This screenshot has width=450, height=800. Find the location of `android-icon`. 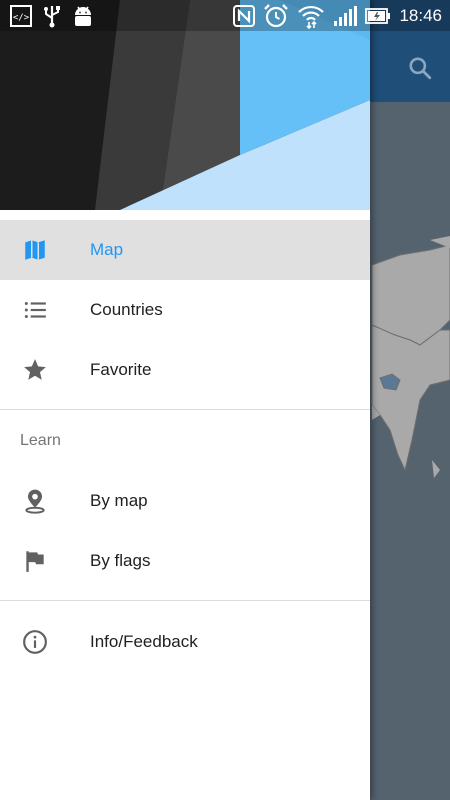

android-icon is located at coordinates (83, 16).